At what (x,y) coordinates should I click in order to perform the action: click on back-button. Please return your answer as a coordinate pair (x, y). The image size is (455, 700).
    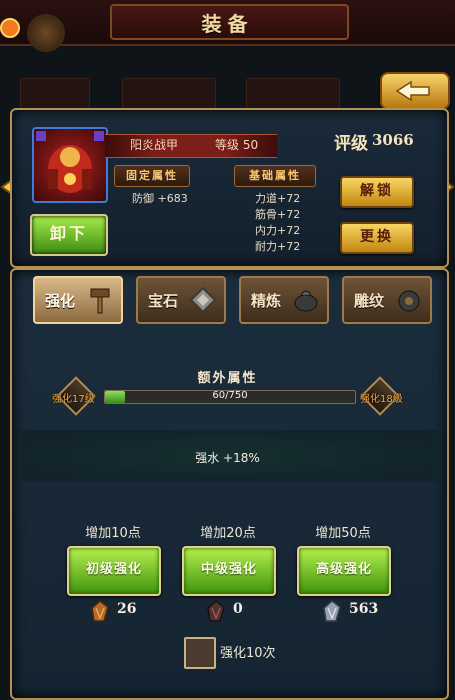
    Looking at the image, I should click on (415, 91).